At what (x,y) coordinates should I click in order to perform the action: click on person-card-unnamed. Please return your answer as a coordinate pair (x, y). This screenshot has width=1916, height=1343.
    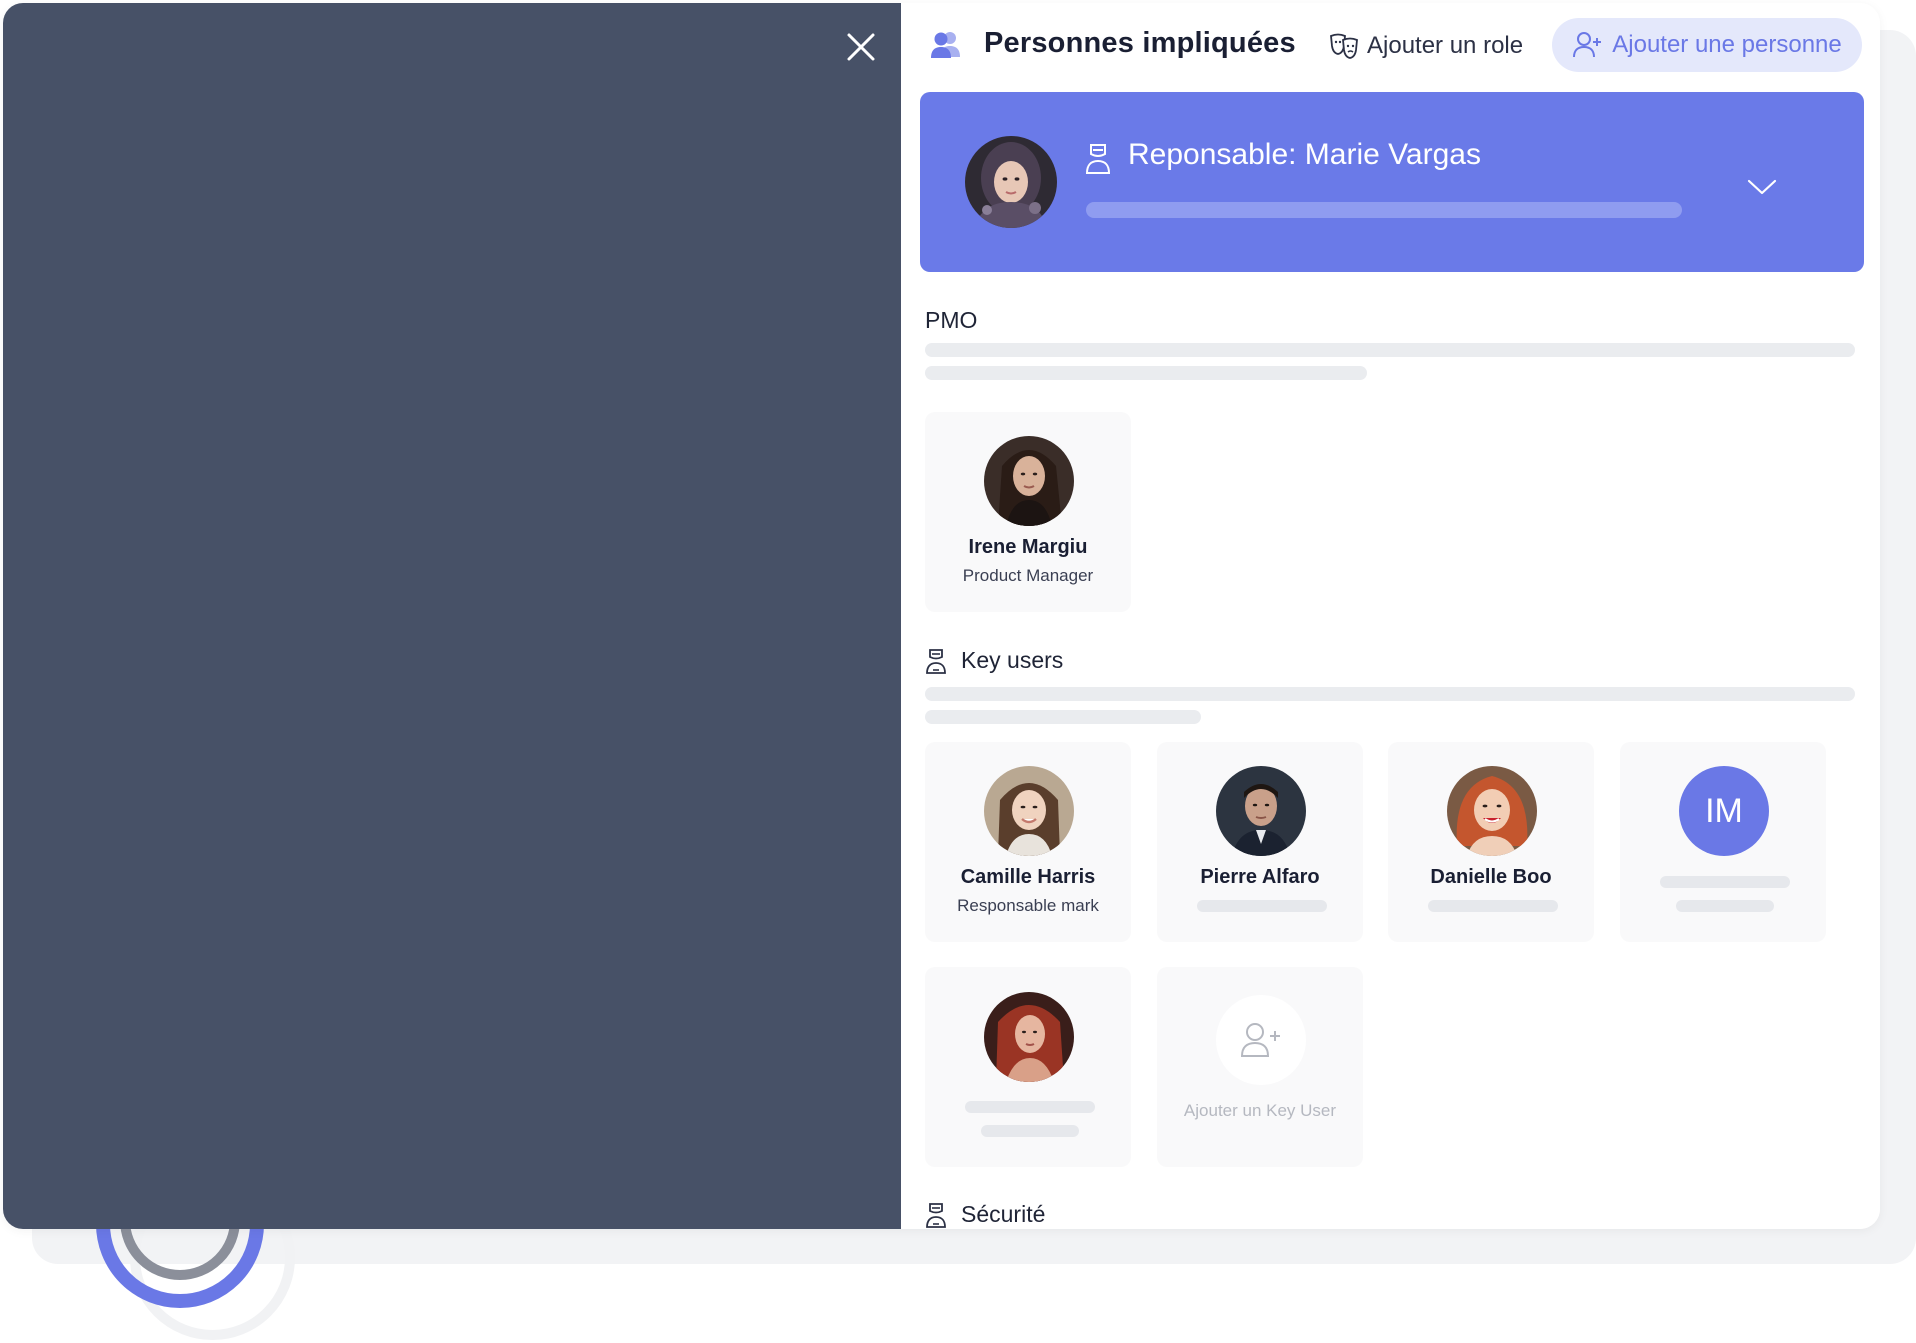
    Looking at the image, I should click on (1028, 1067).